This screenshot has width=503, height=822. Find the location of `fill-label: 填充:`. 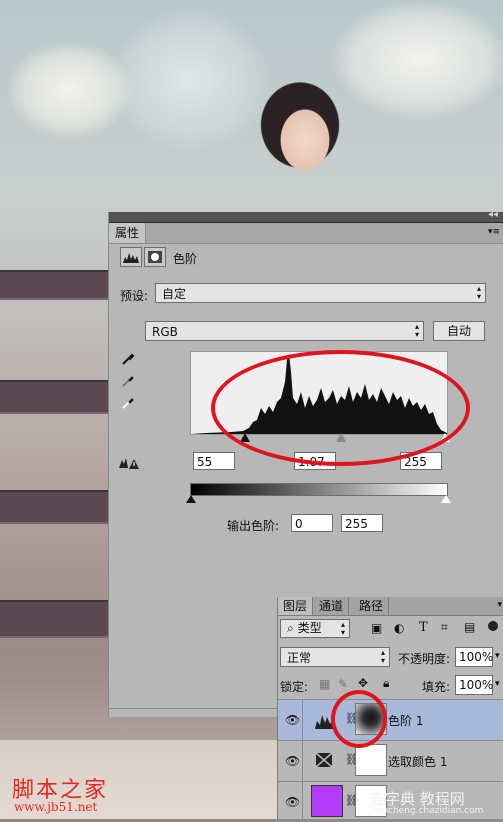

fill-label: 填充: is located at coordinates (436, 687).